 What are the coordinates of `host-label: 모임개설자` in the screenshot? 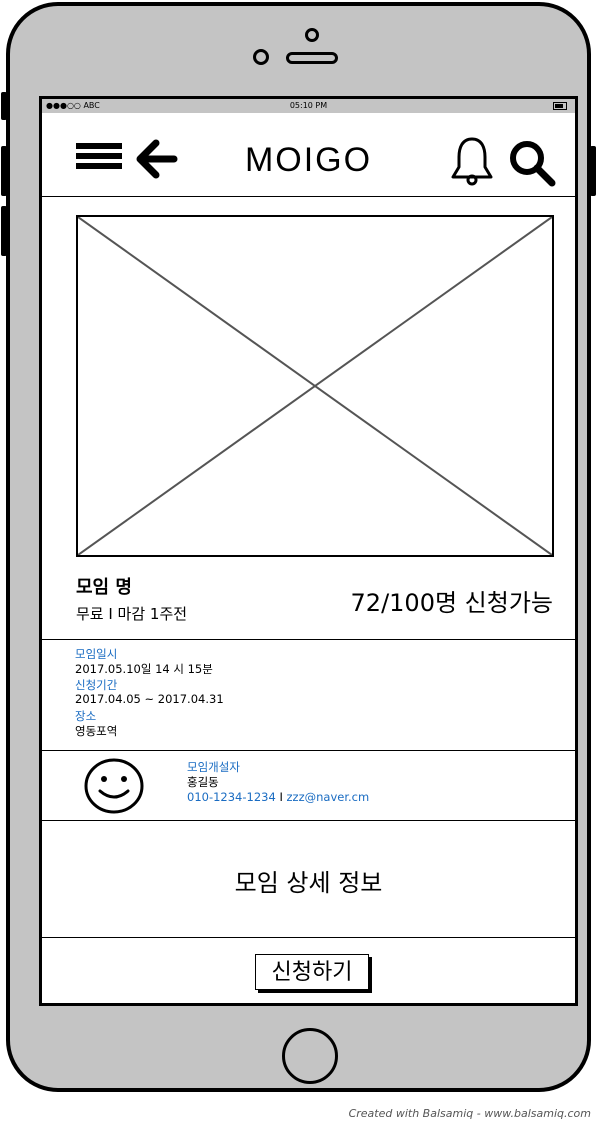 It's located at (213, 767).